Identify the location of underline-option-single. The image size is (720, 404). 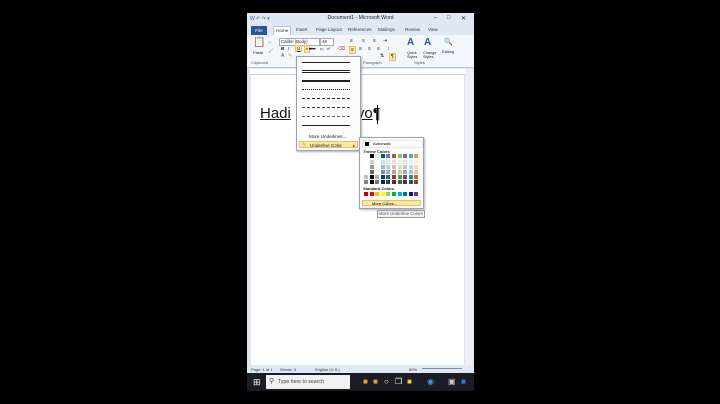
(326, 62).